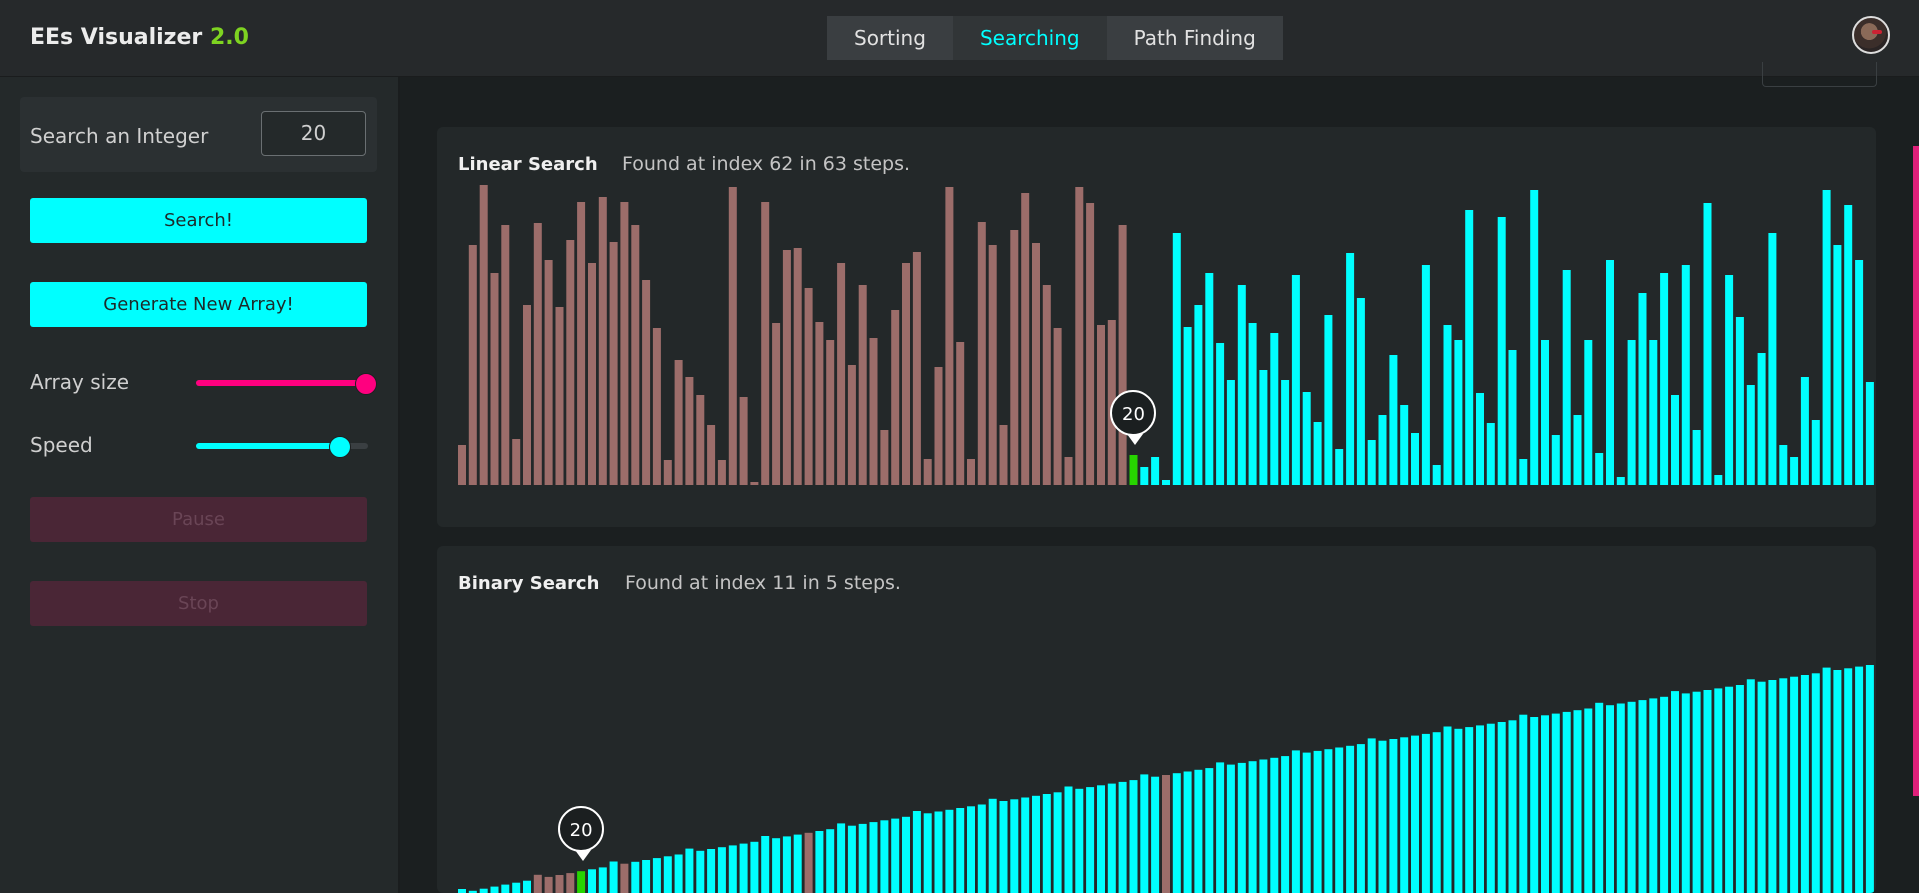 Image resolution: width=1919 pixels, height=893 pixels. What do you see at coordinates (198, 220) in the screenshot?
I see `search-button: Search!` at bounding box center [198, 220].